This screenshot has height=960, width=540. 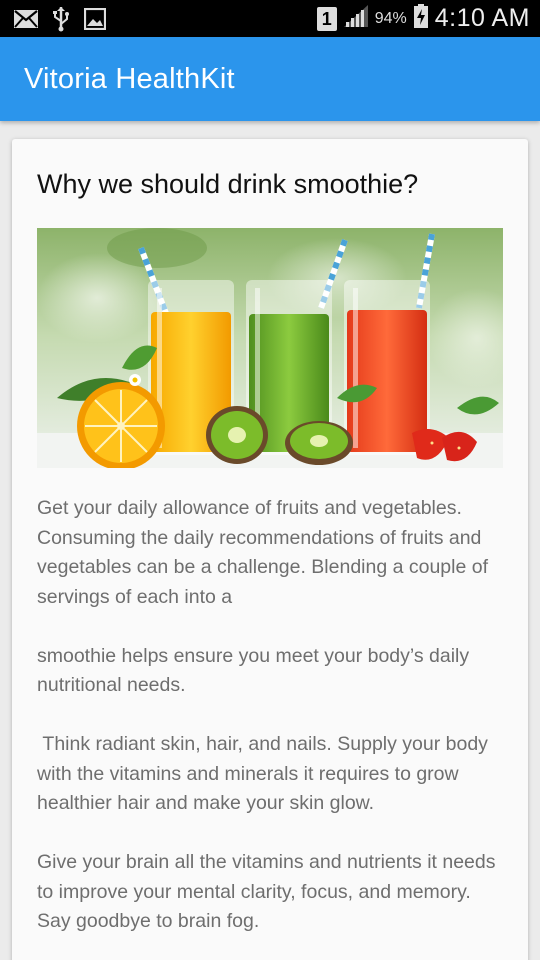 I want to click on app-bar: Vitoria HealthKit, so click(x=270, y=79).